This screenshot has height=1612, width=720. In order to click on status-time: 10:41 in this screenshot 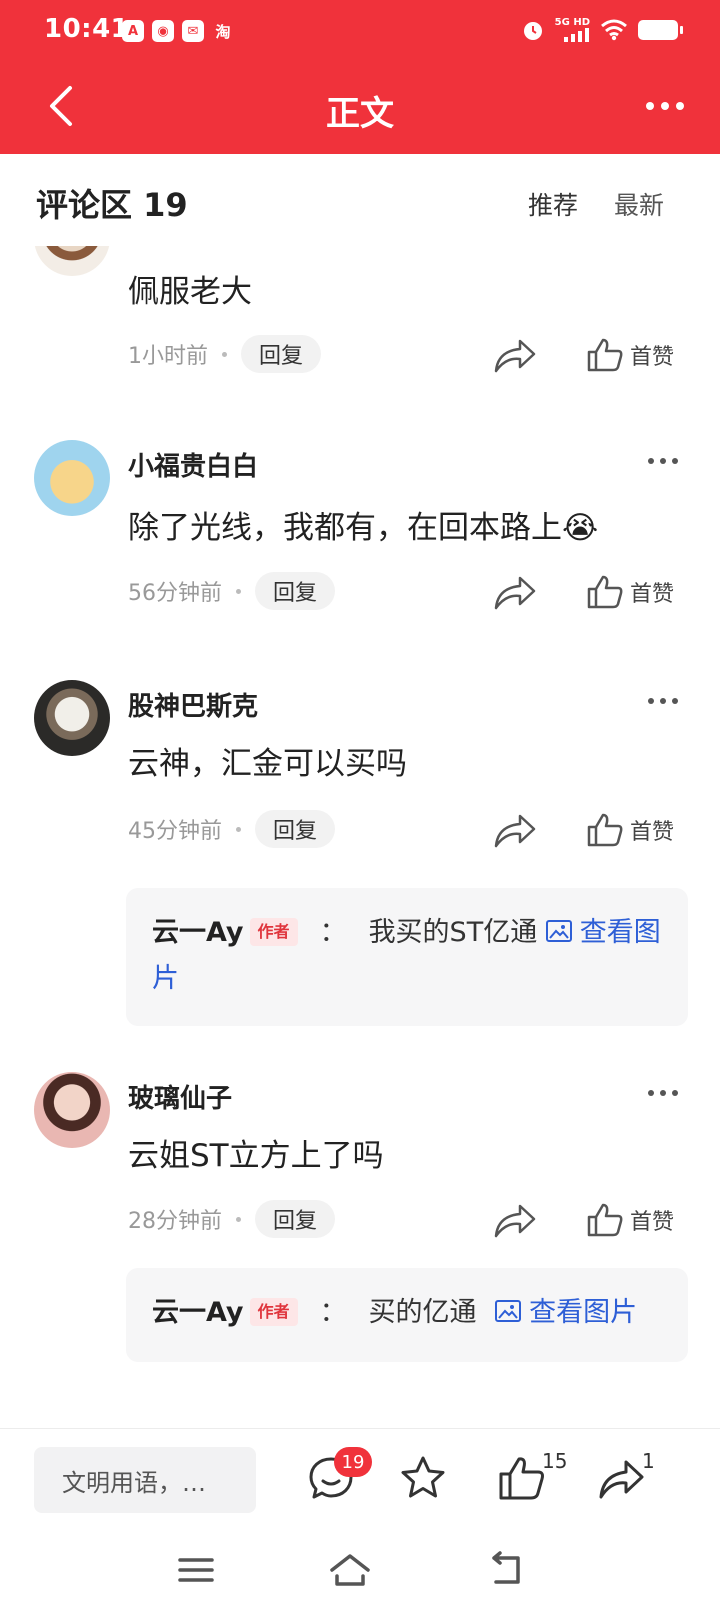, I will do `click(87, 29)`.